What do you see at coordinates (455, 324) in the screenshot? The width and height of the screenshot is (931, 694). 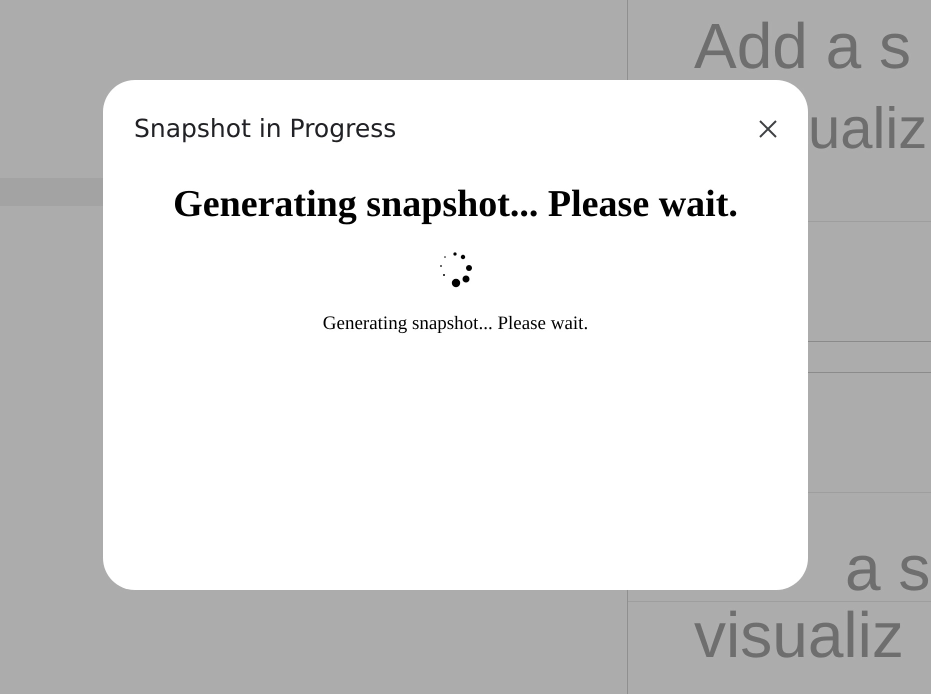 I see `status-message: Generating snapshot... Please wait.` at bounding box center [455, 324].